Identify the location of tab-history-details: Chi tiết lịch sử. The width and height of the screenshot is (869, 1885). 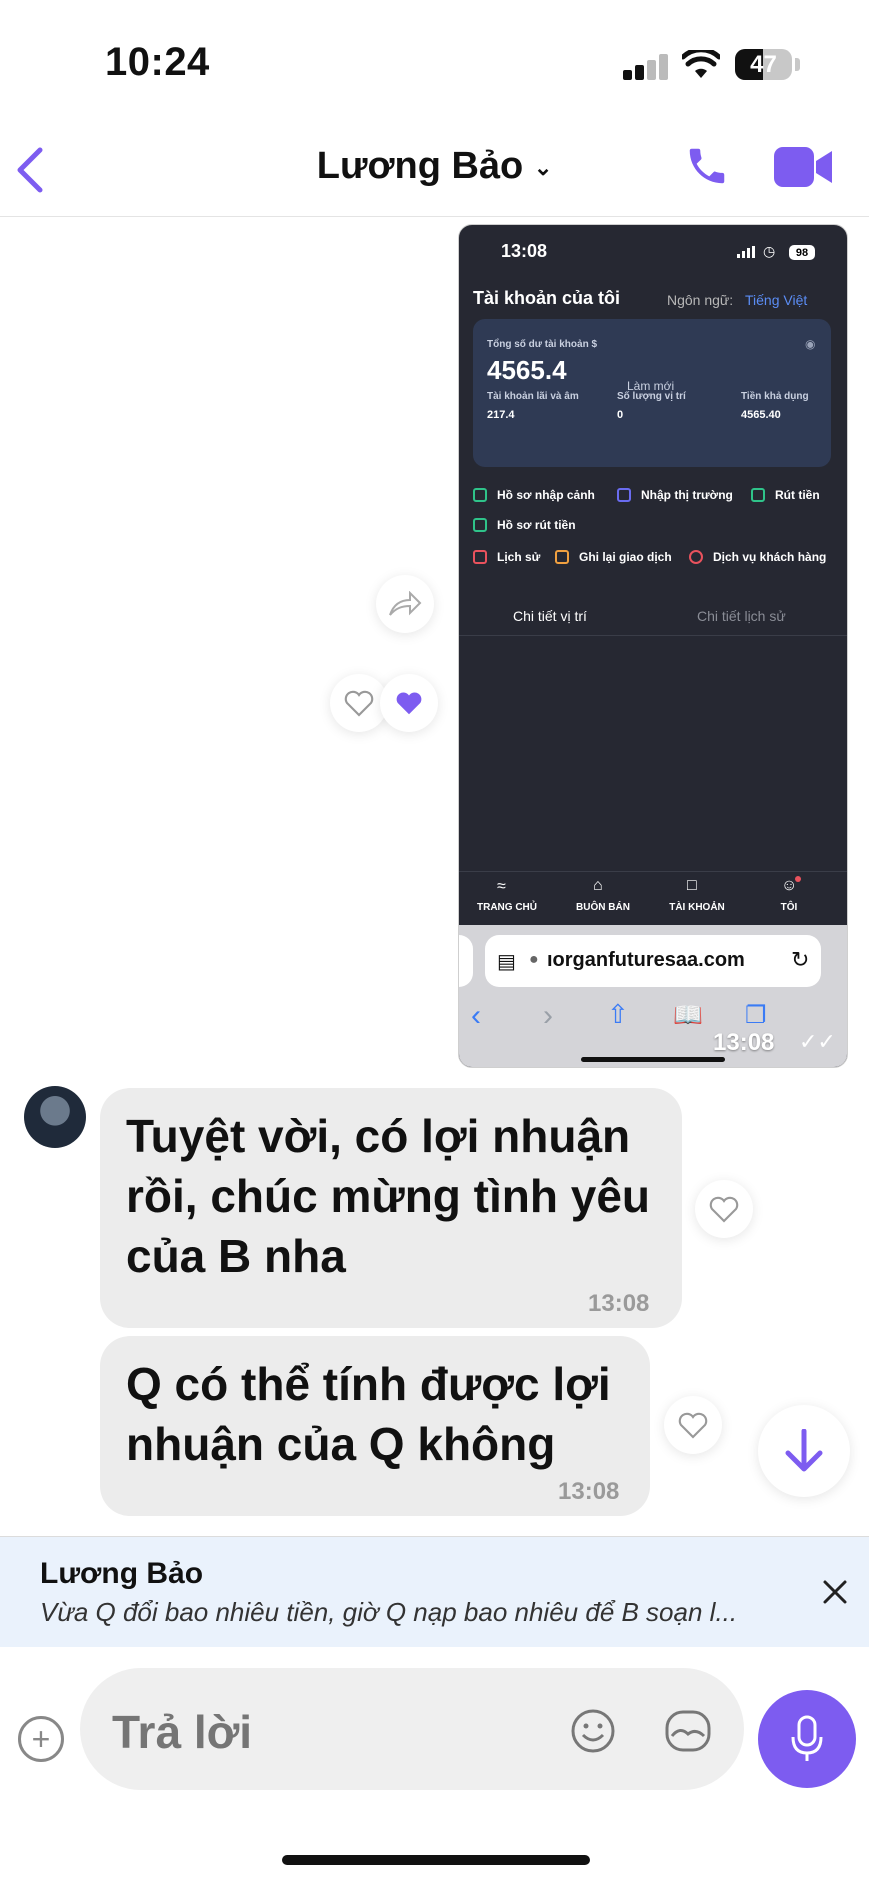
(741, 616).